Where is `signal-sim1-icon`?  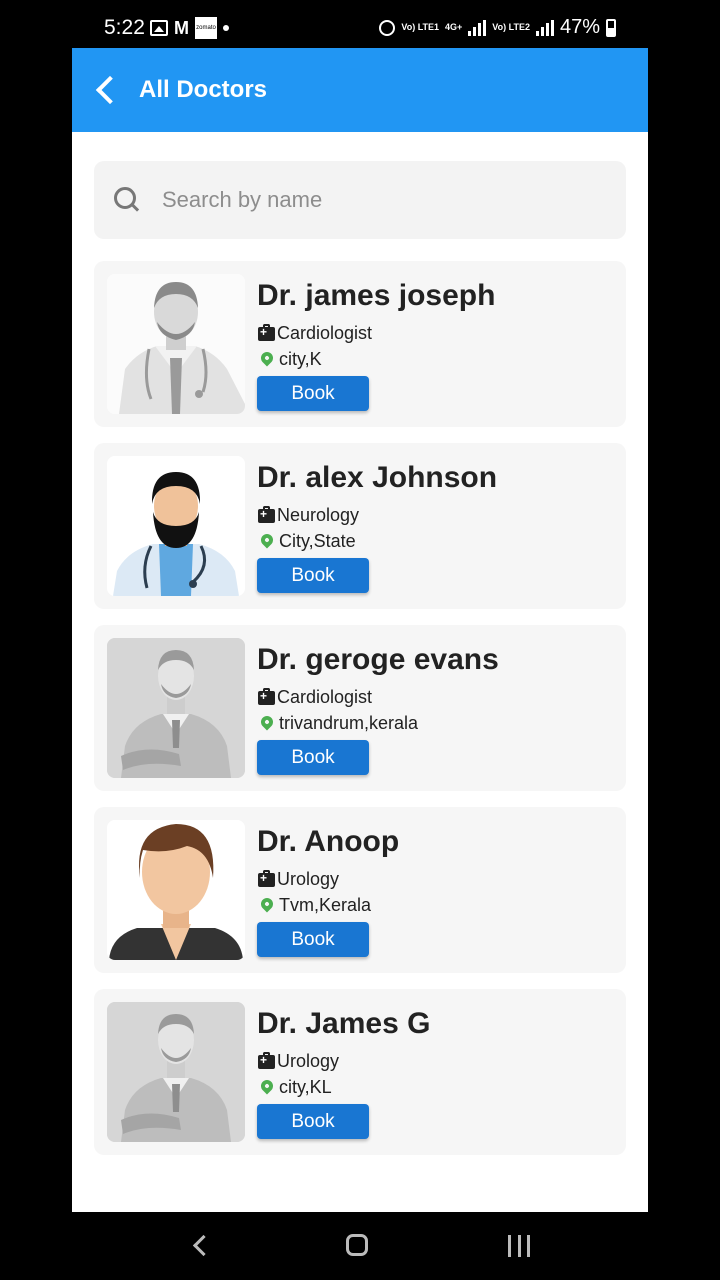 signal-sim1-icon is located at coordinates (477, 27).